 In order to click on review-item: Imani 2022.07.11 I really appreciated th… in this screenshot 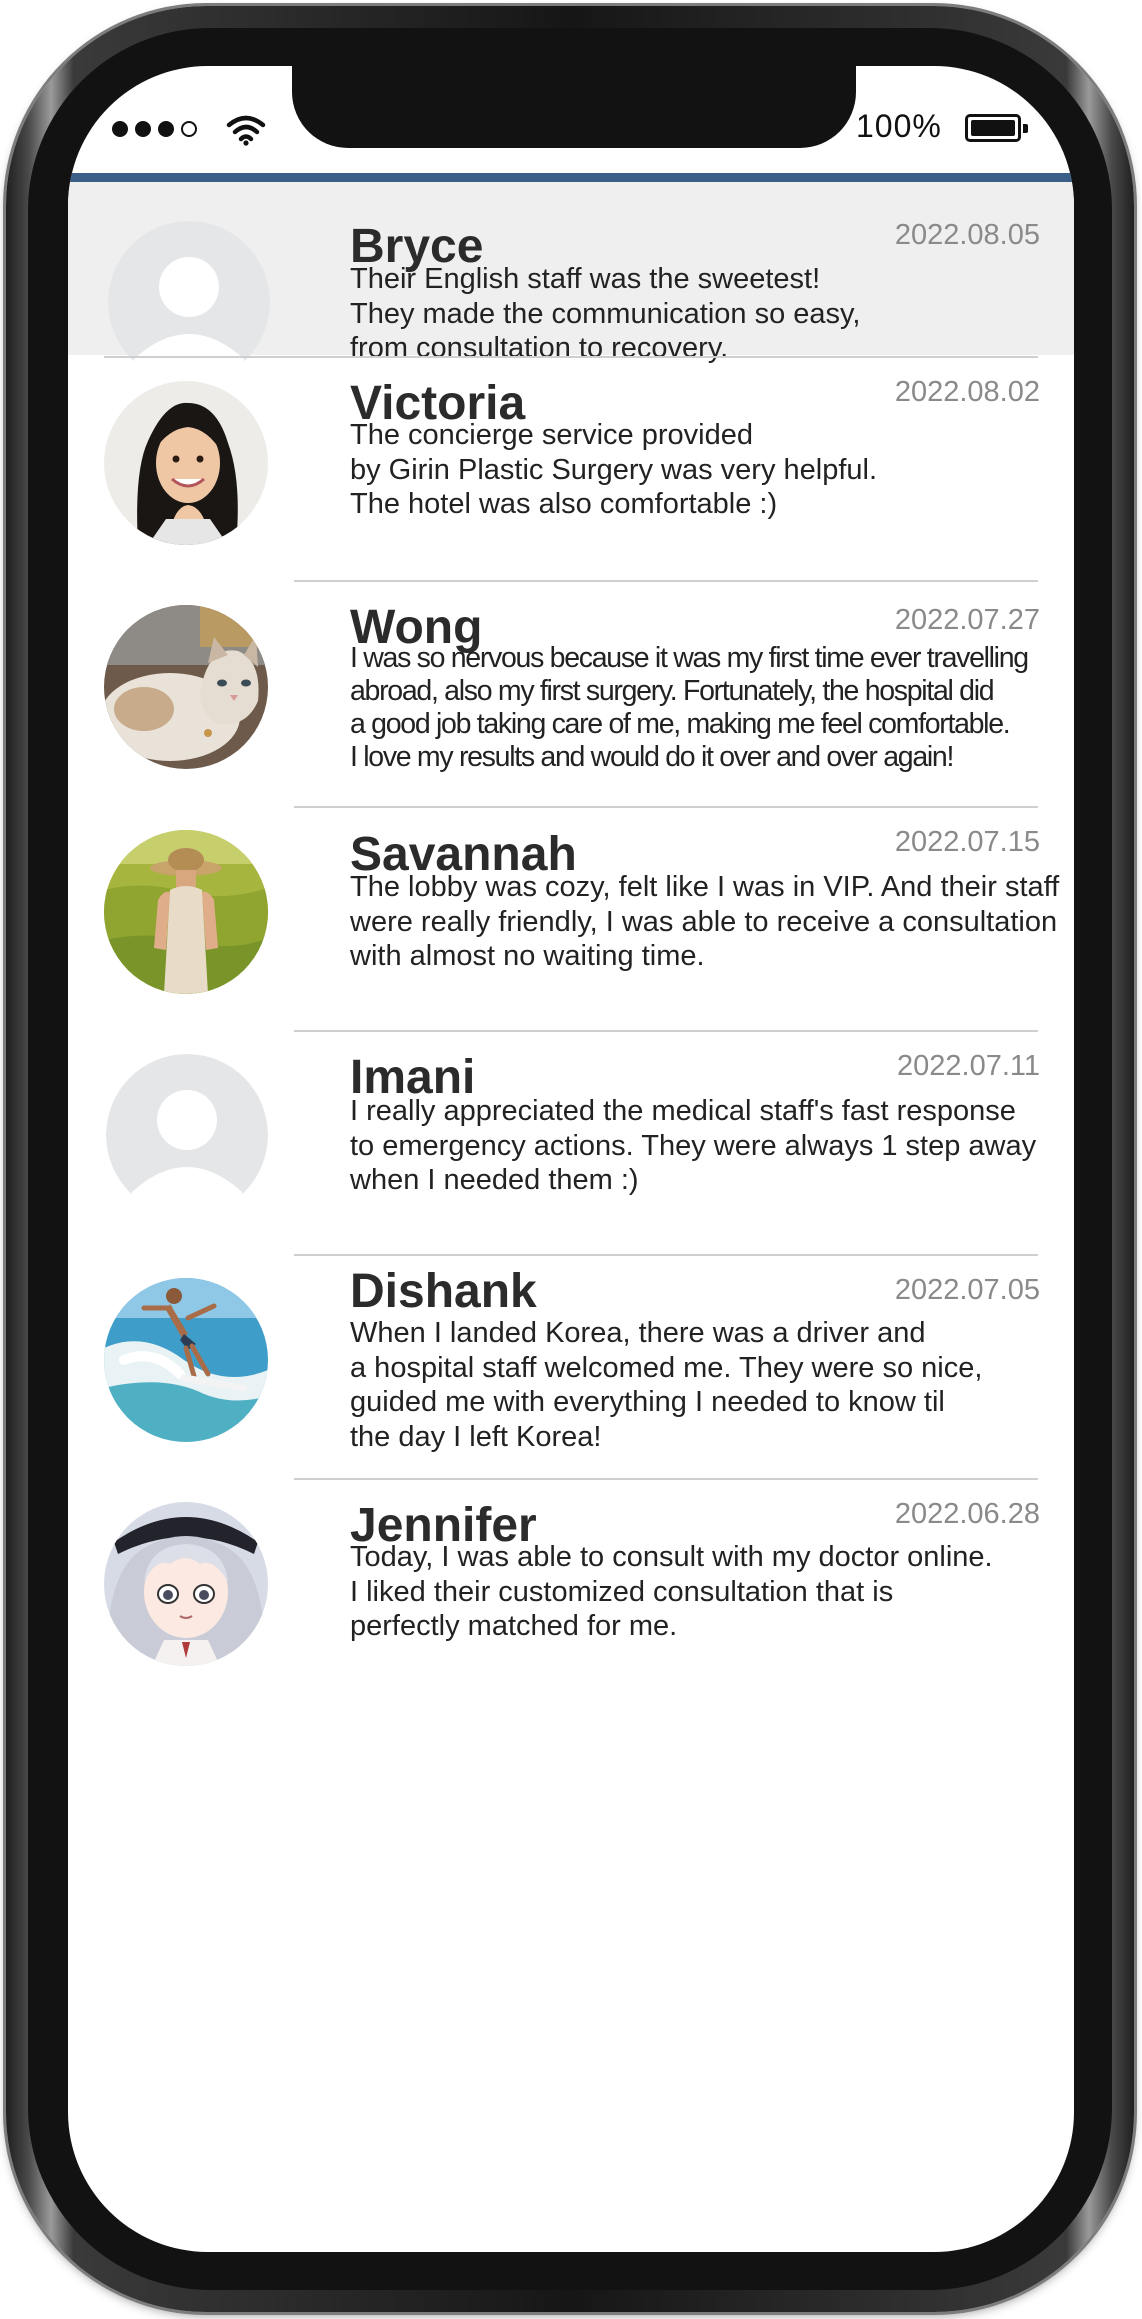, I will do `click(571, 1143)`.